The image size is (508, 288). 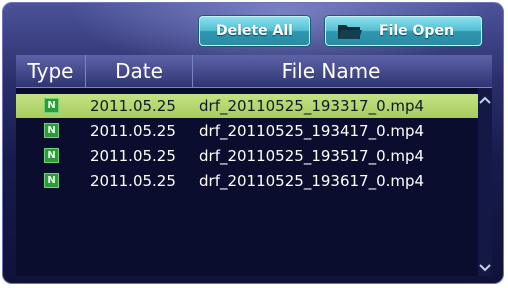 What do you see at coordinates (312, 131) in the screenshot?
I see `file-name: drf_20110525_193417_0.mp4` at bounding box center [312, 131].